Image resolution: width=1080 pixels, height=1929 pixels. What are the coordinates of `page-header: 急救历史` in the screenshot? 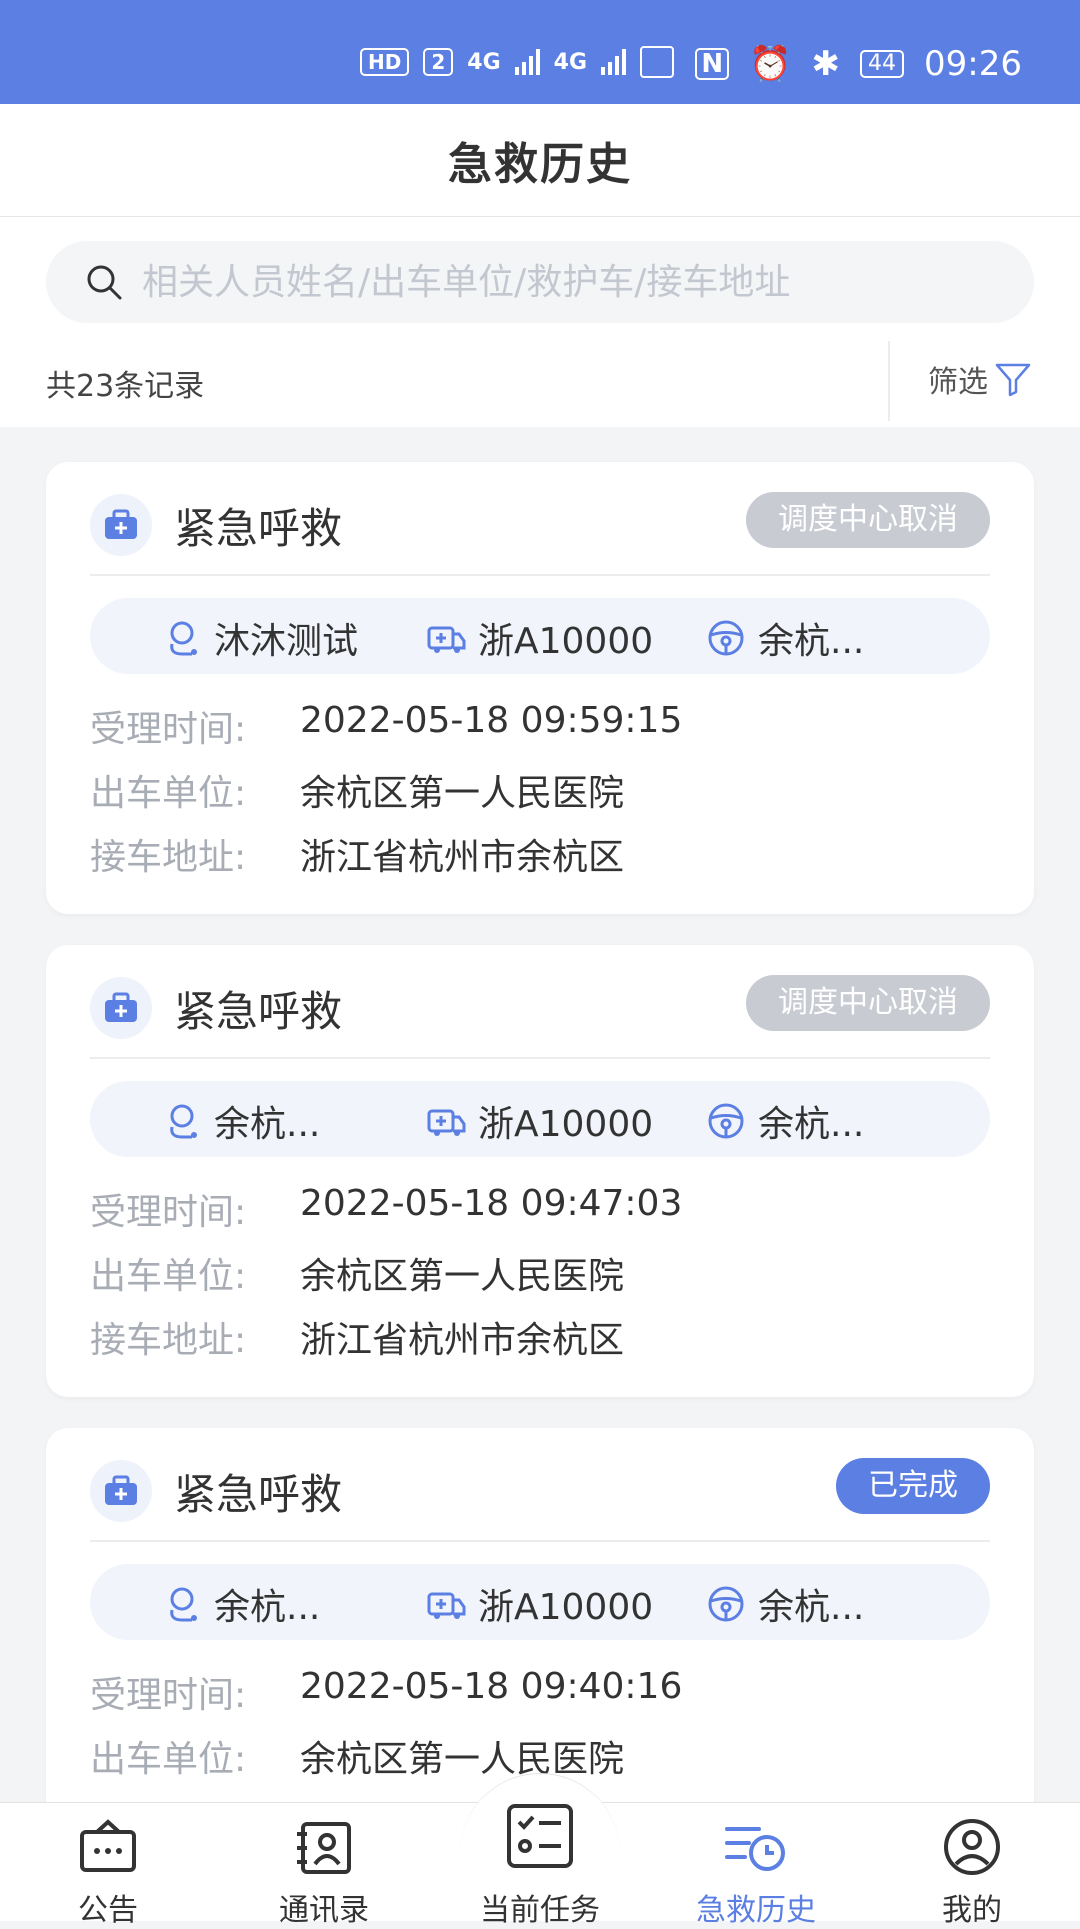 It's located at (540, 160).